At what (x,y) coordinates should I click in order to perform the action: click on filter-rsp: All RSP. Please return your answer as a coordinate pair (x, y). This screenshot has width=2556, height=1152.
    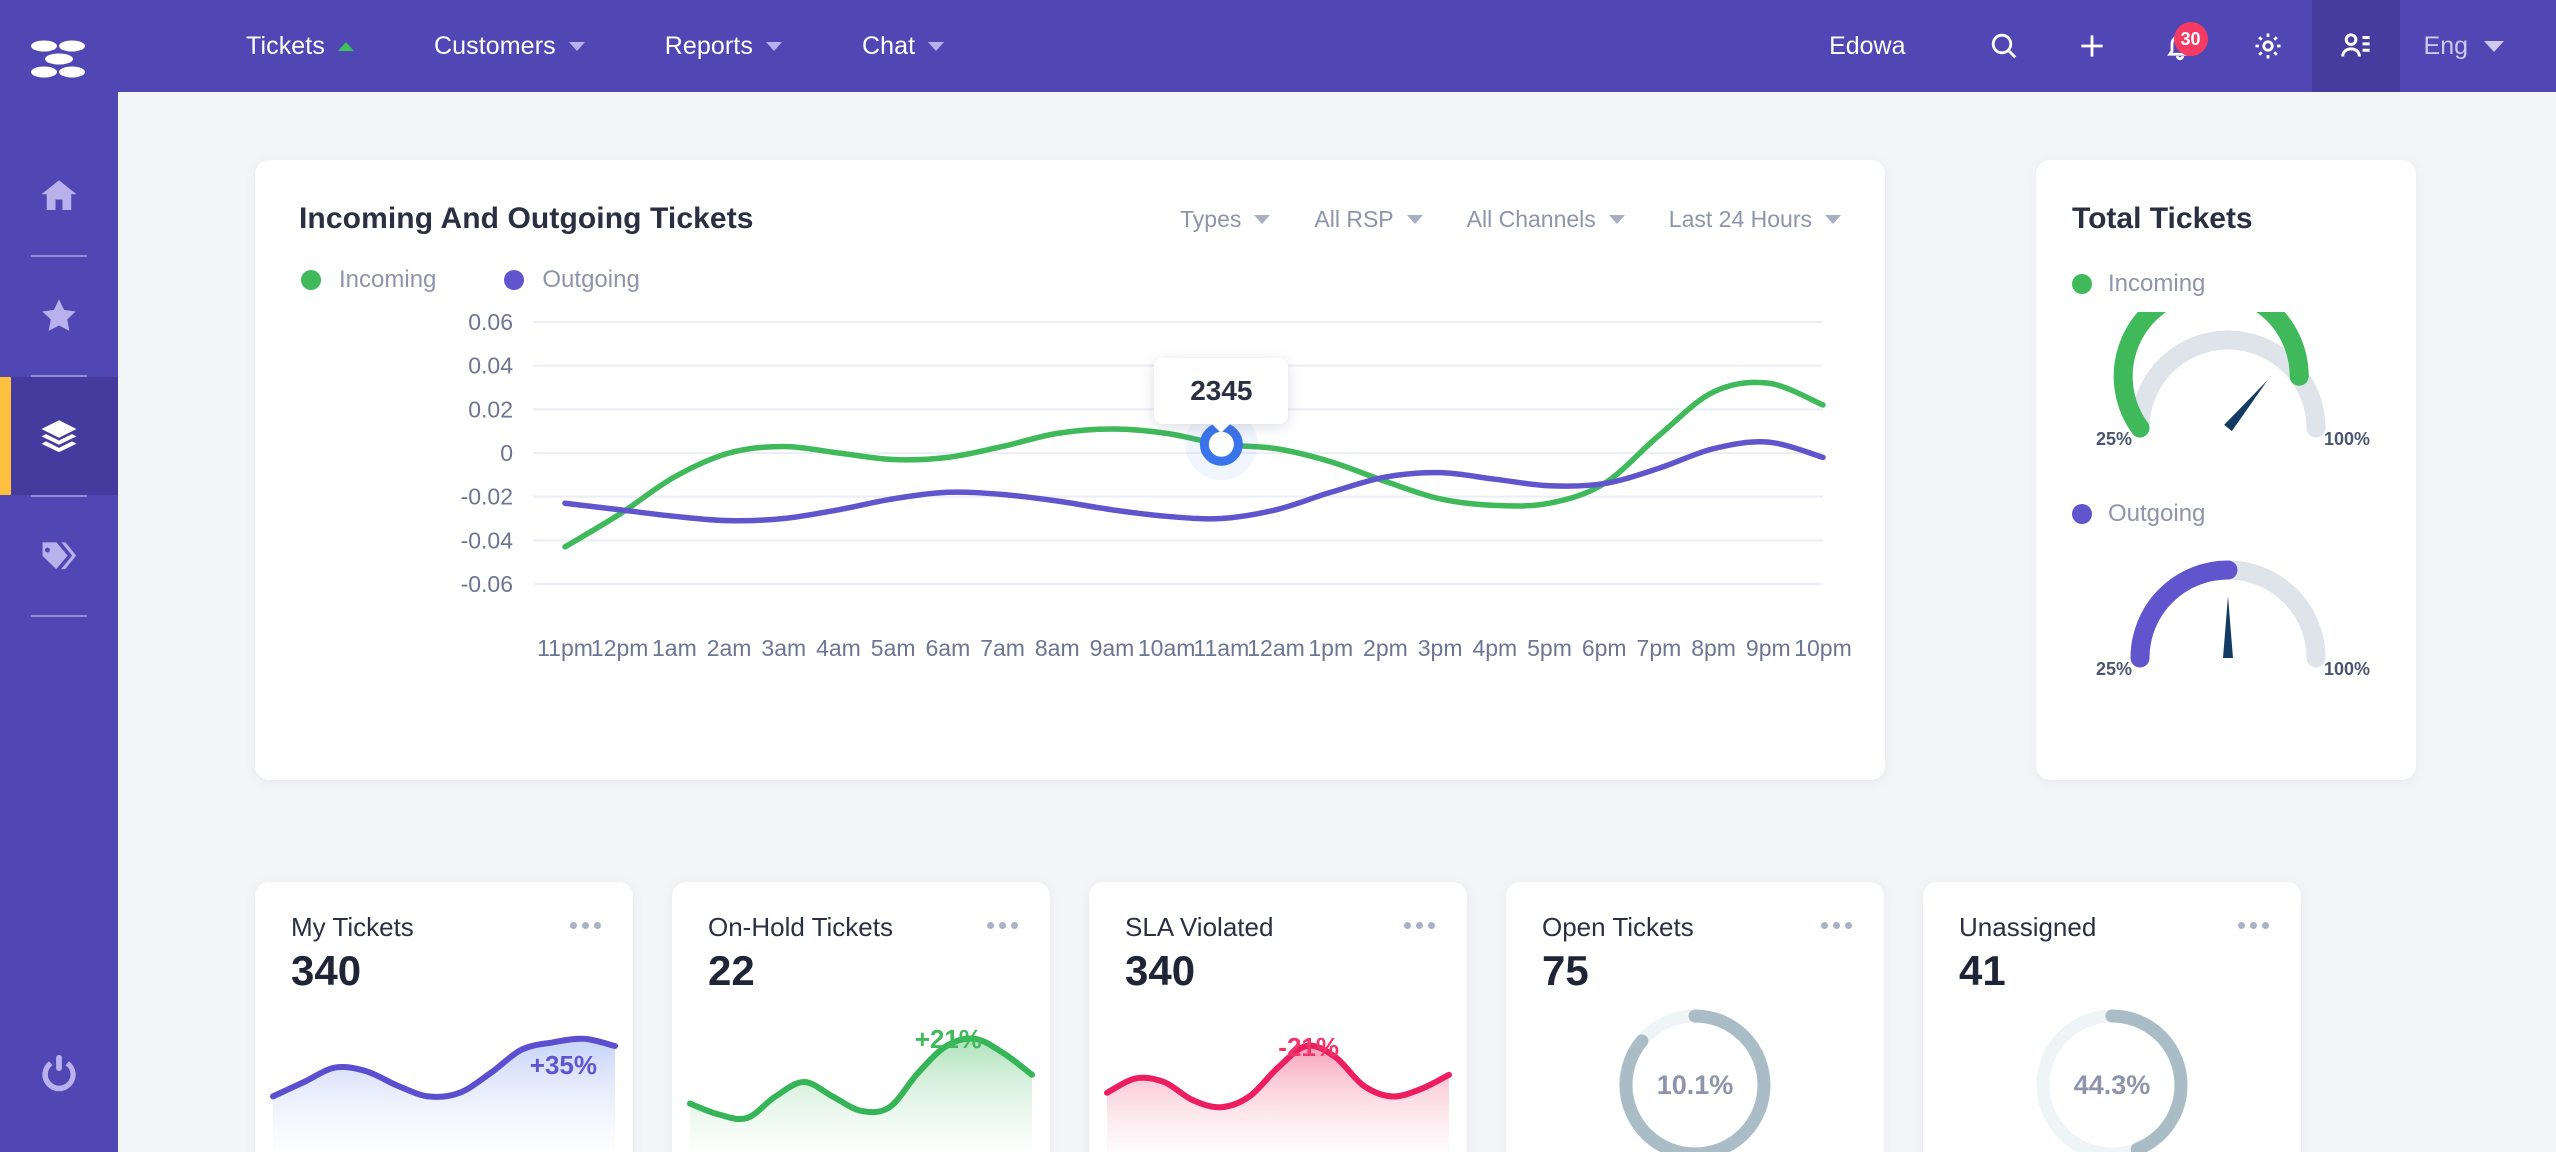
    Looking at the image, I should click on (1368, 219).